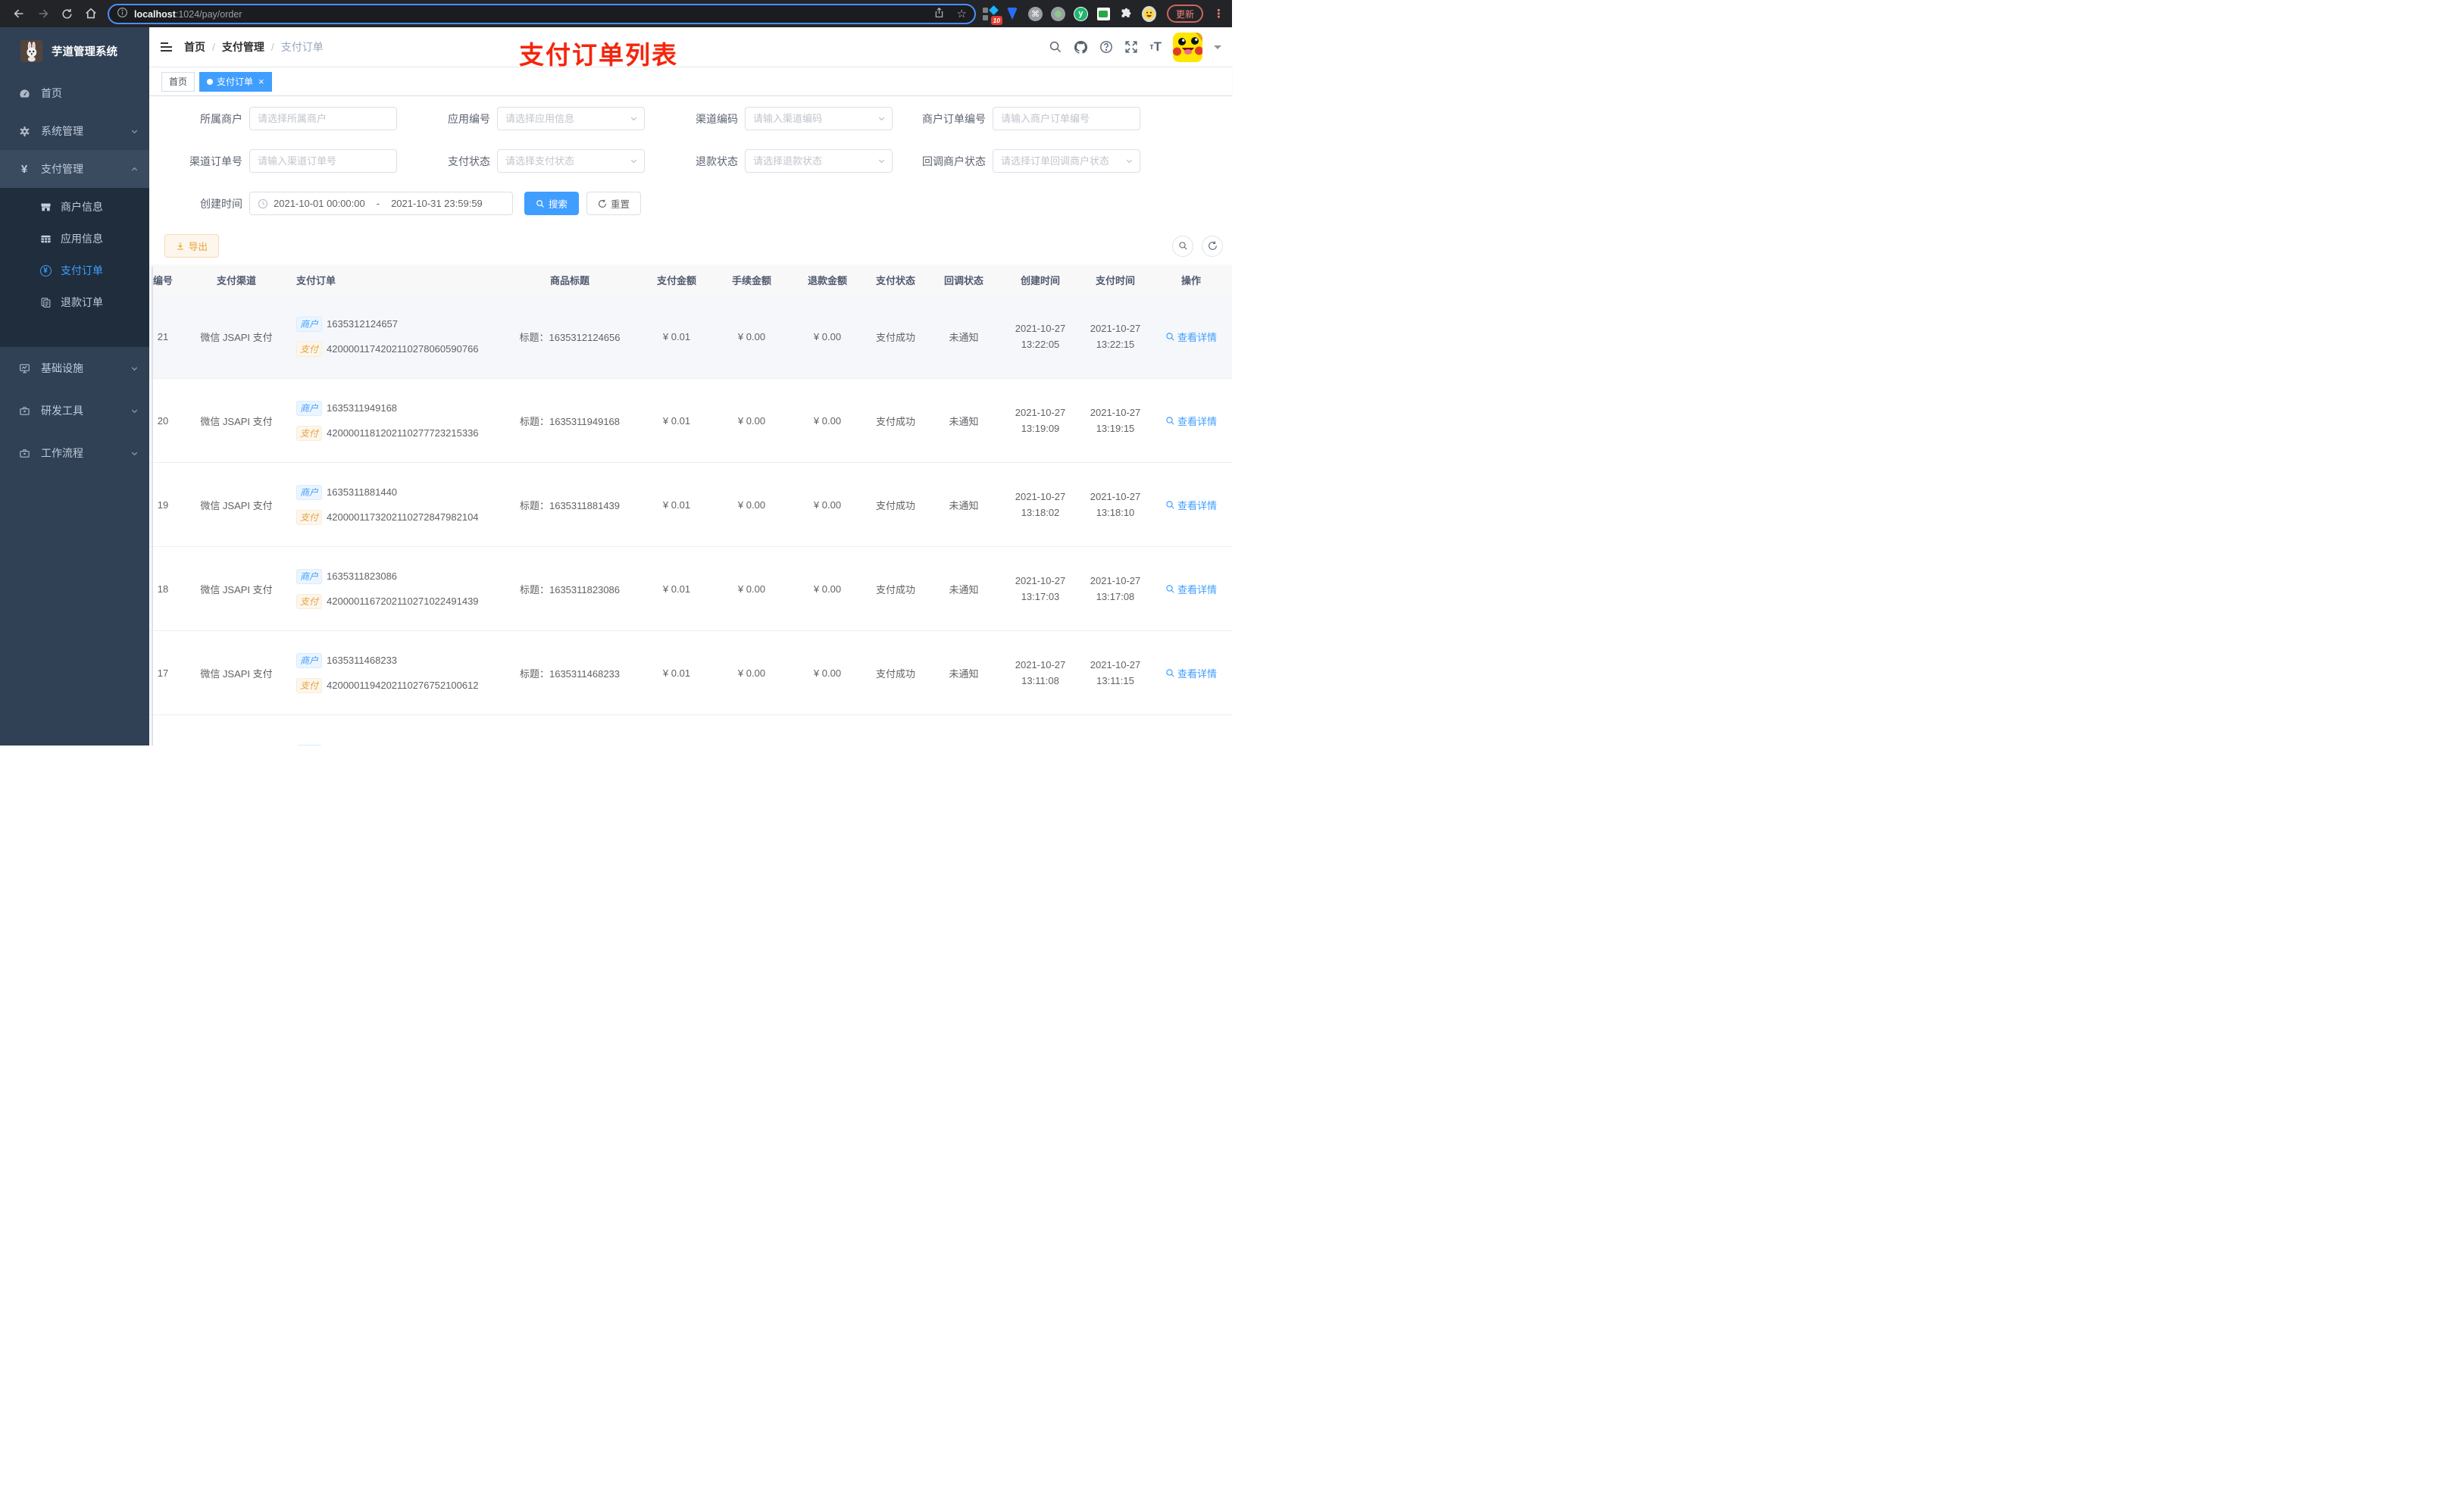  I want to click on sidebar-item-workflow: 工作流程, so click(74, 453).